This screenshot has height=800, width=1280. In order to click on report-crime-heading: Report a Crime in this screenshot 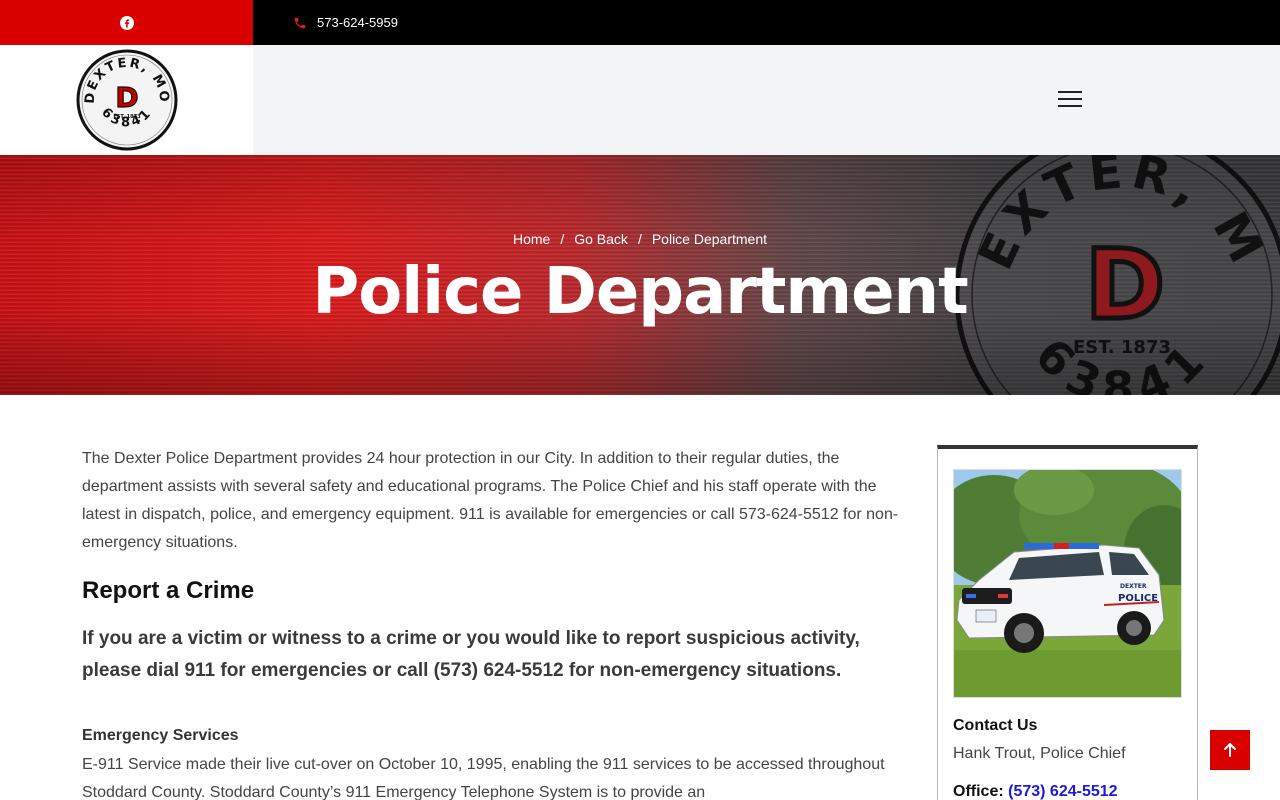, I will do `click(168, 590)`.